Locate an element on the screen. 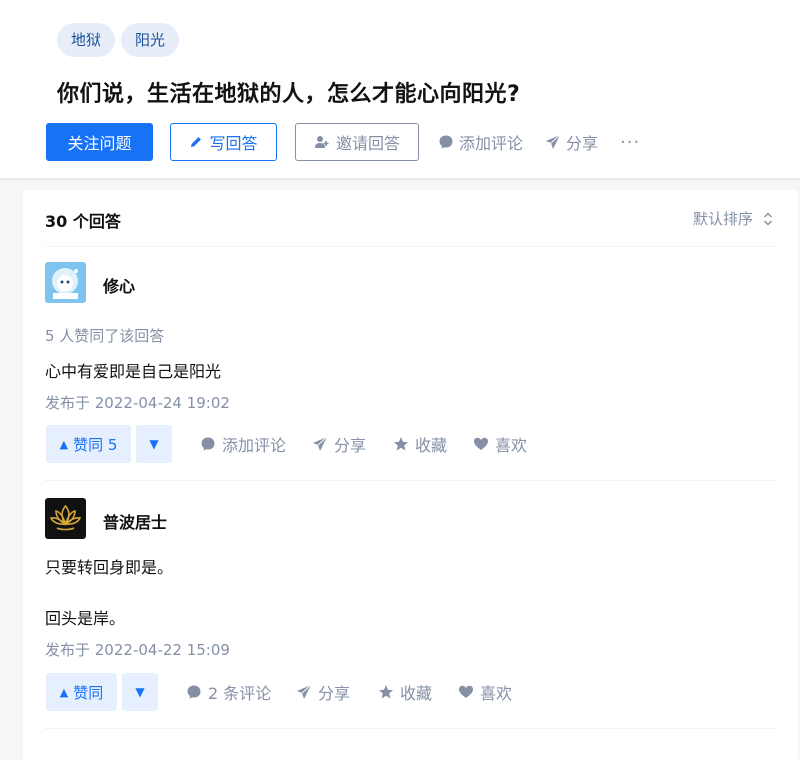  comment-label: 2 条评论 is located at coordinates (240, 693).